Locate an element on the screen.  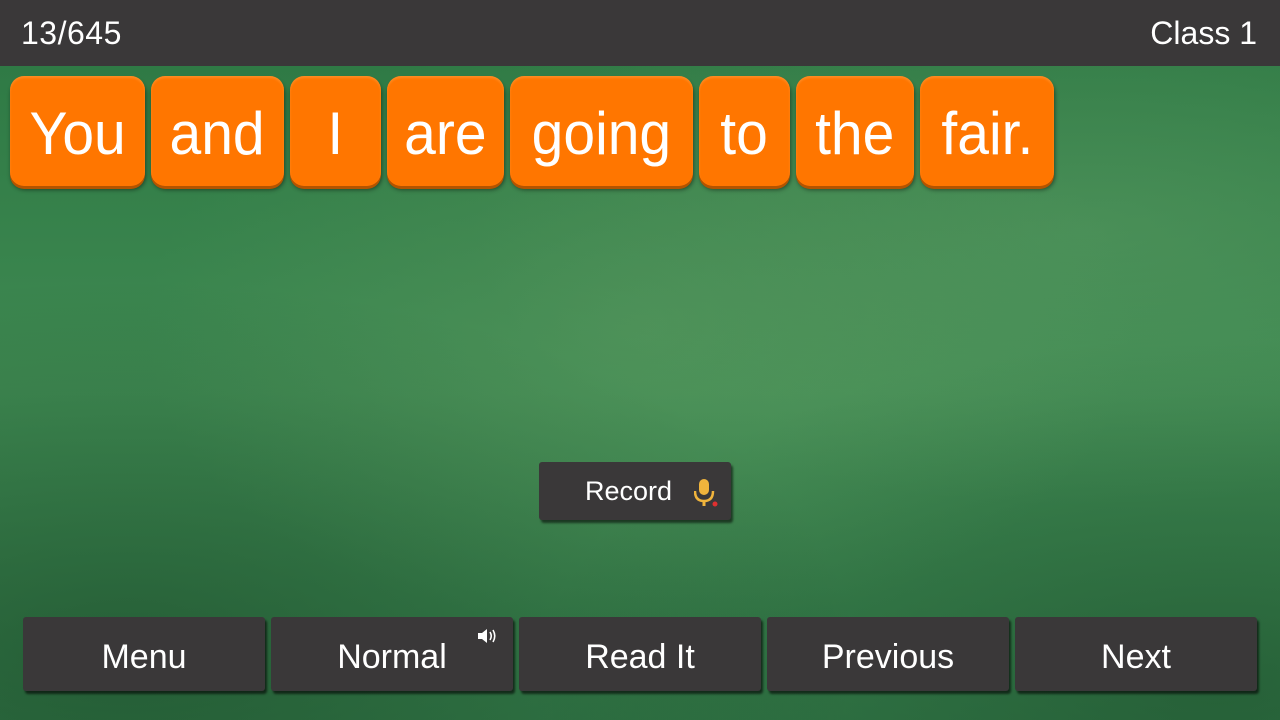
menu-label: Menu is located at coordinates (144, 656).